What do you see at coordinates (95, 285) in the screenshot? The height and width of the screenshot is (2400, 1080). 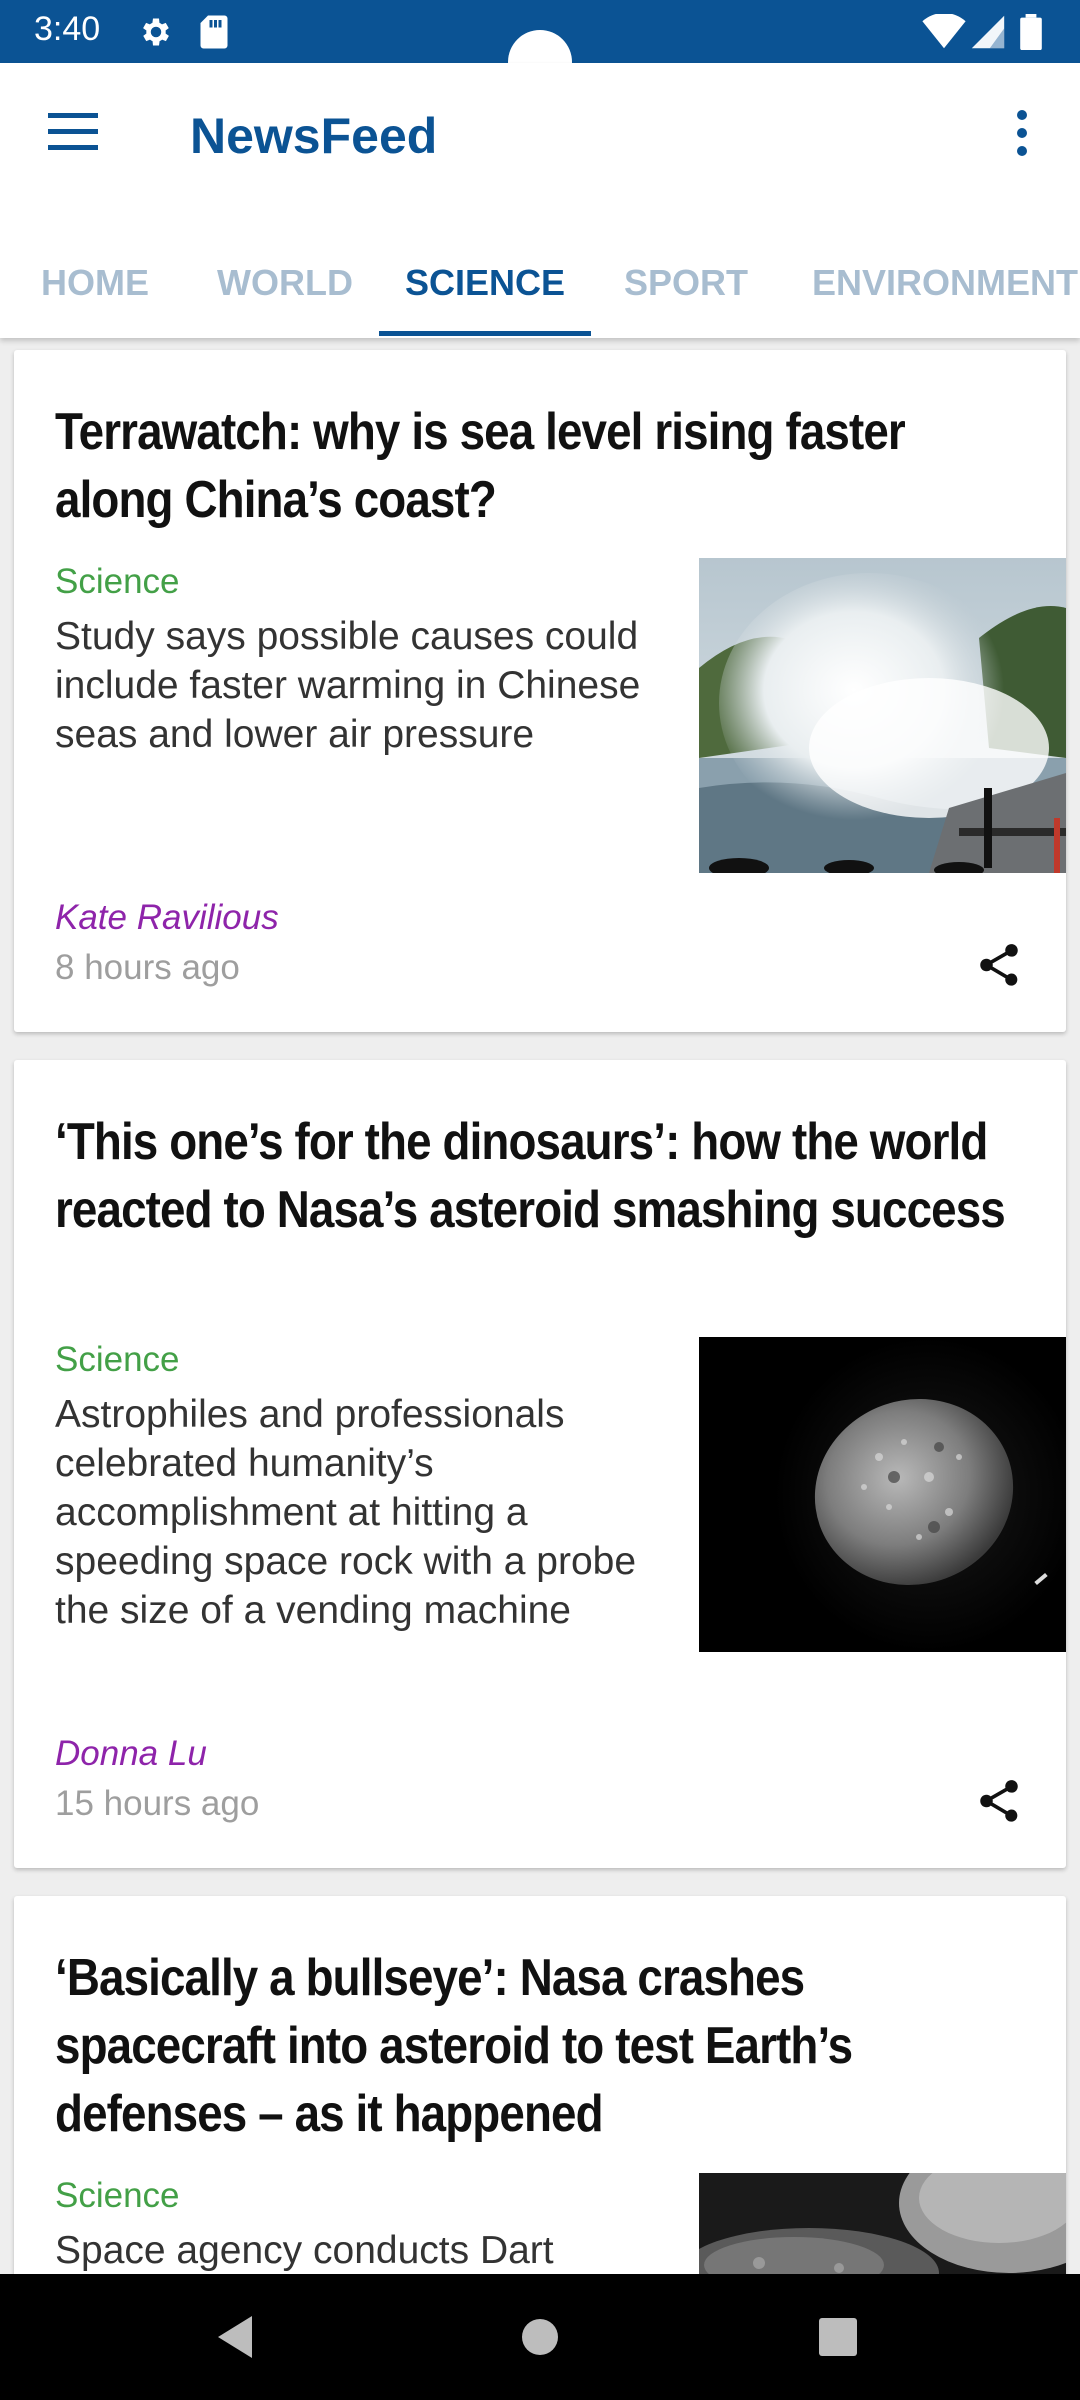 I see `tab-home: HOME` at bounding box center [95, 285].